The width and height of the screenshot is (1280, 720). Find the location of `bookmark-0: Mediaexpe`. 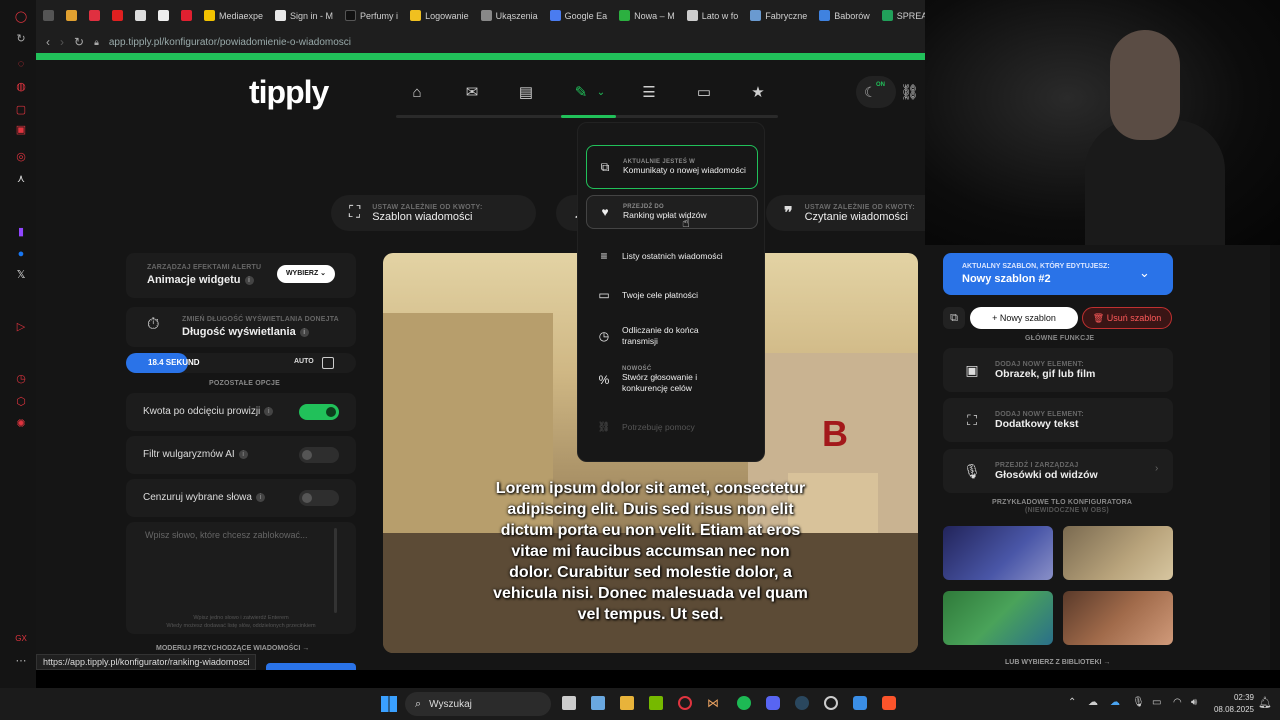

bookmark-0: Mediaexpe is located at coordinates (233, 15).